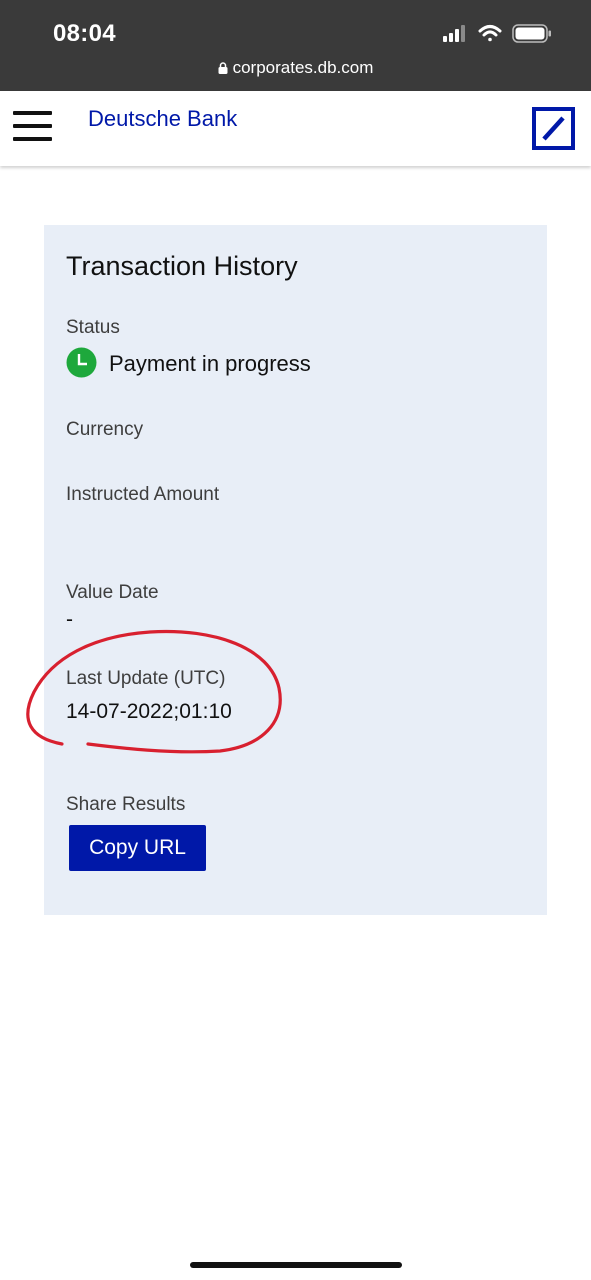  I want to click on share-results-label: Share Results, so click(126, 804).